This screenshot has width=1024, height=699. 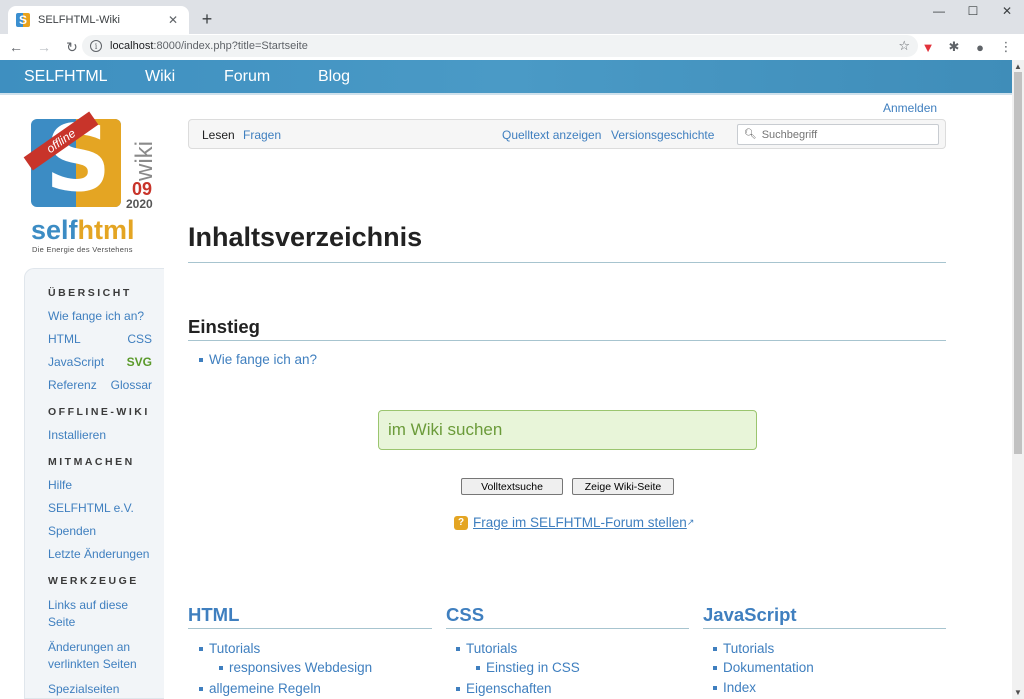 What do you see at coordinates (939, 11) in the screenshot?
I see `minimize-icon: —` at bounding box center [939, 11].